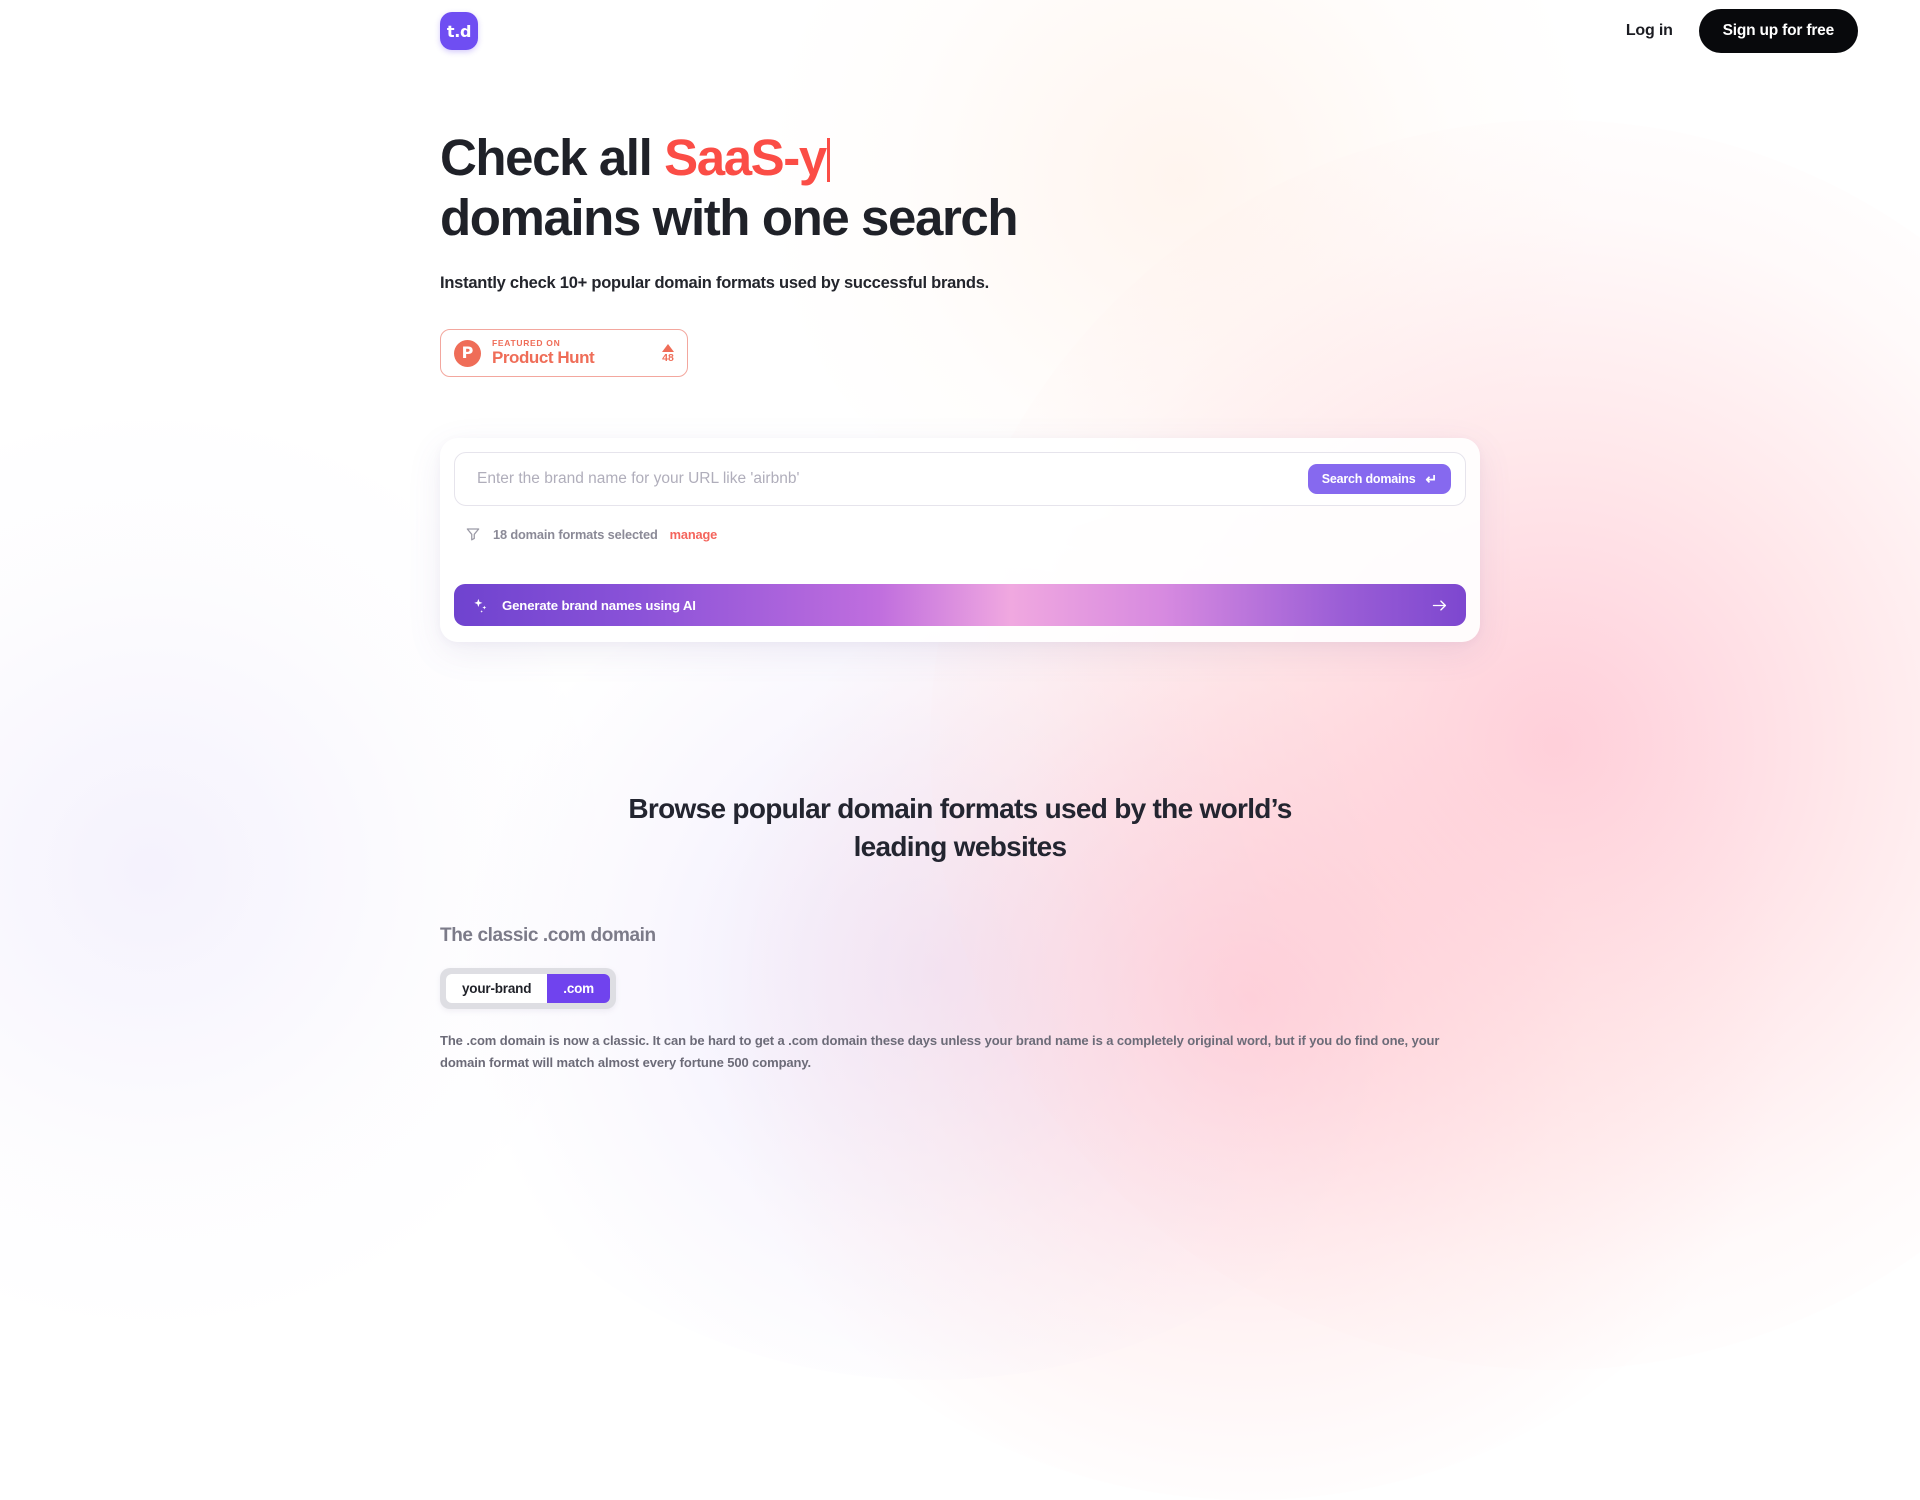  What do you see at coordinates (552, 157) in the screenshot?
I see `headline-static: Check all` at bounding box center [552, 157].